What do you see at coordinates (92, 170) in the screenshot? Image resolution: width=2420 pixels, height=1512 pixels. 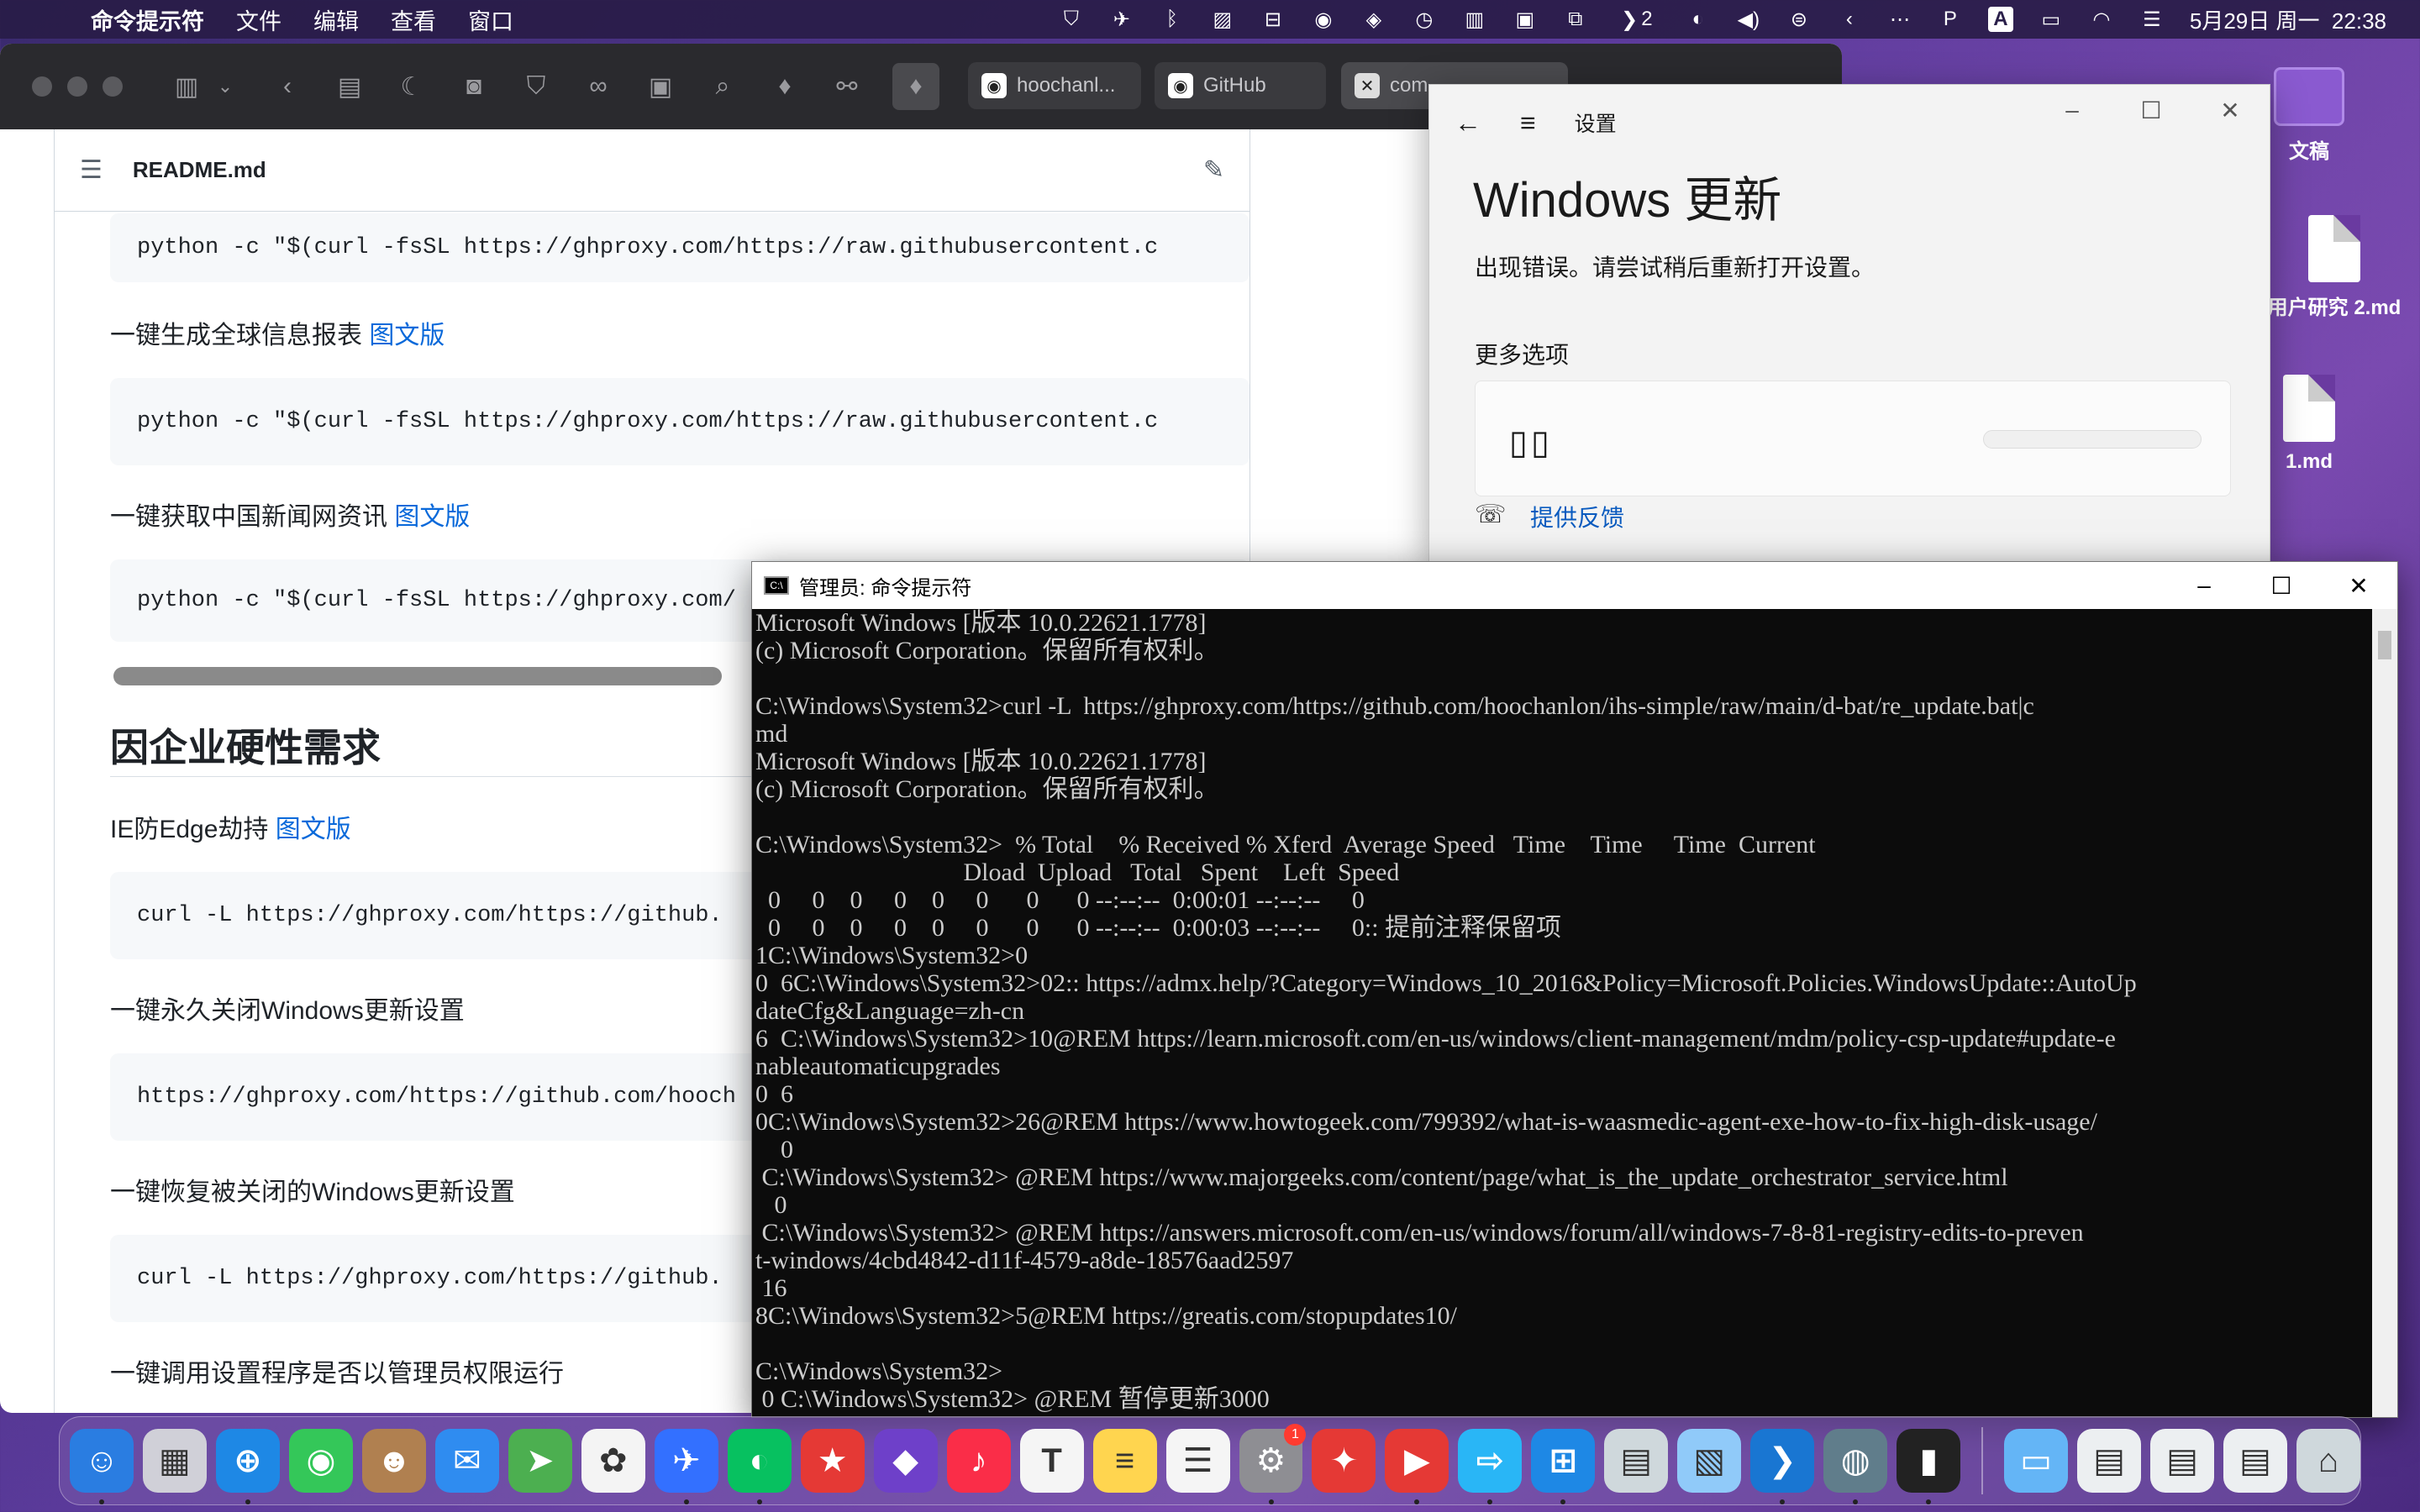 I see `outline-list-icon: ☰` at bounding box center [92, 170].